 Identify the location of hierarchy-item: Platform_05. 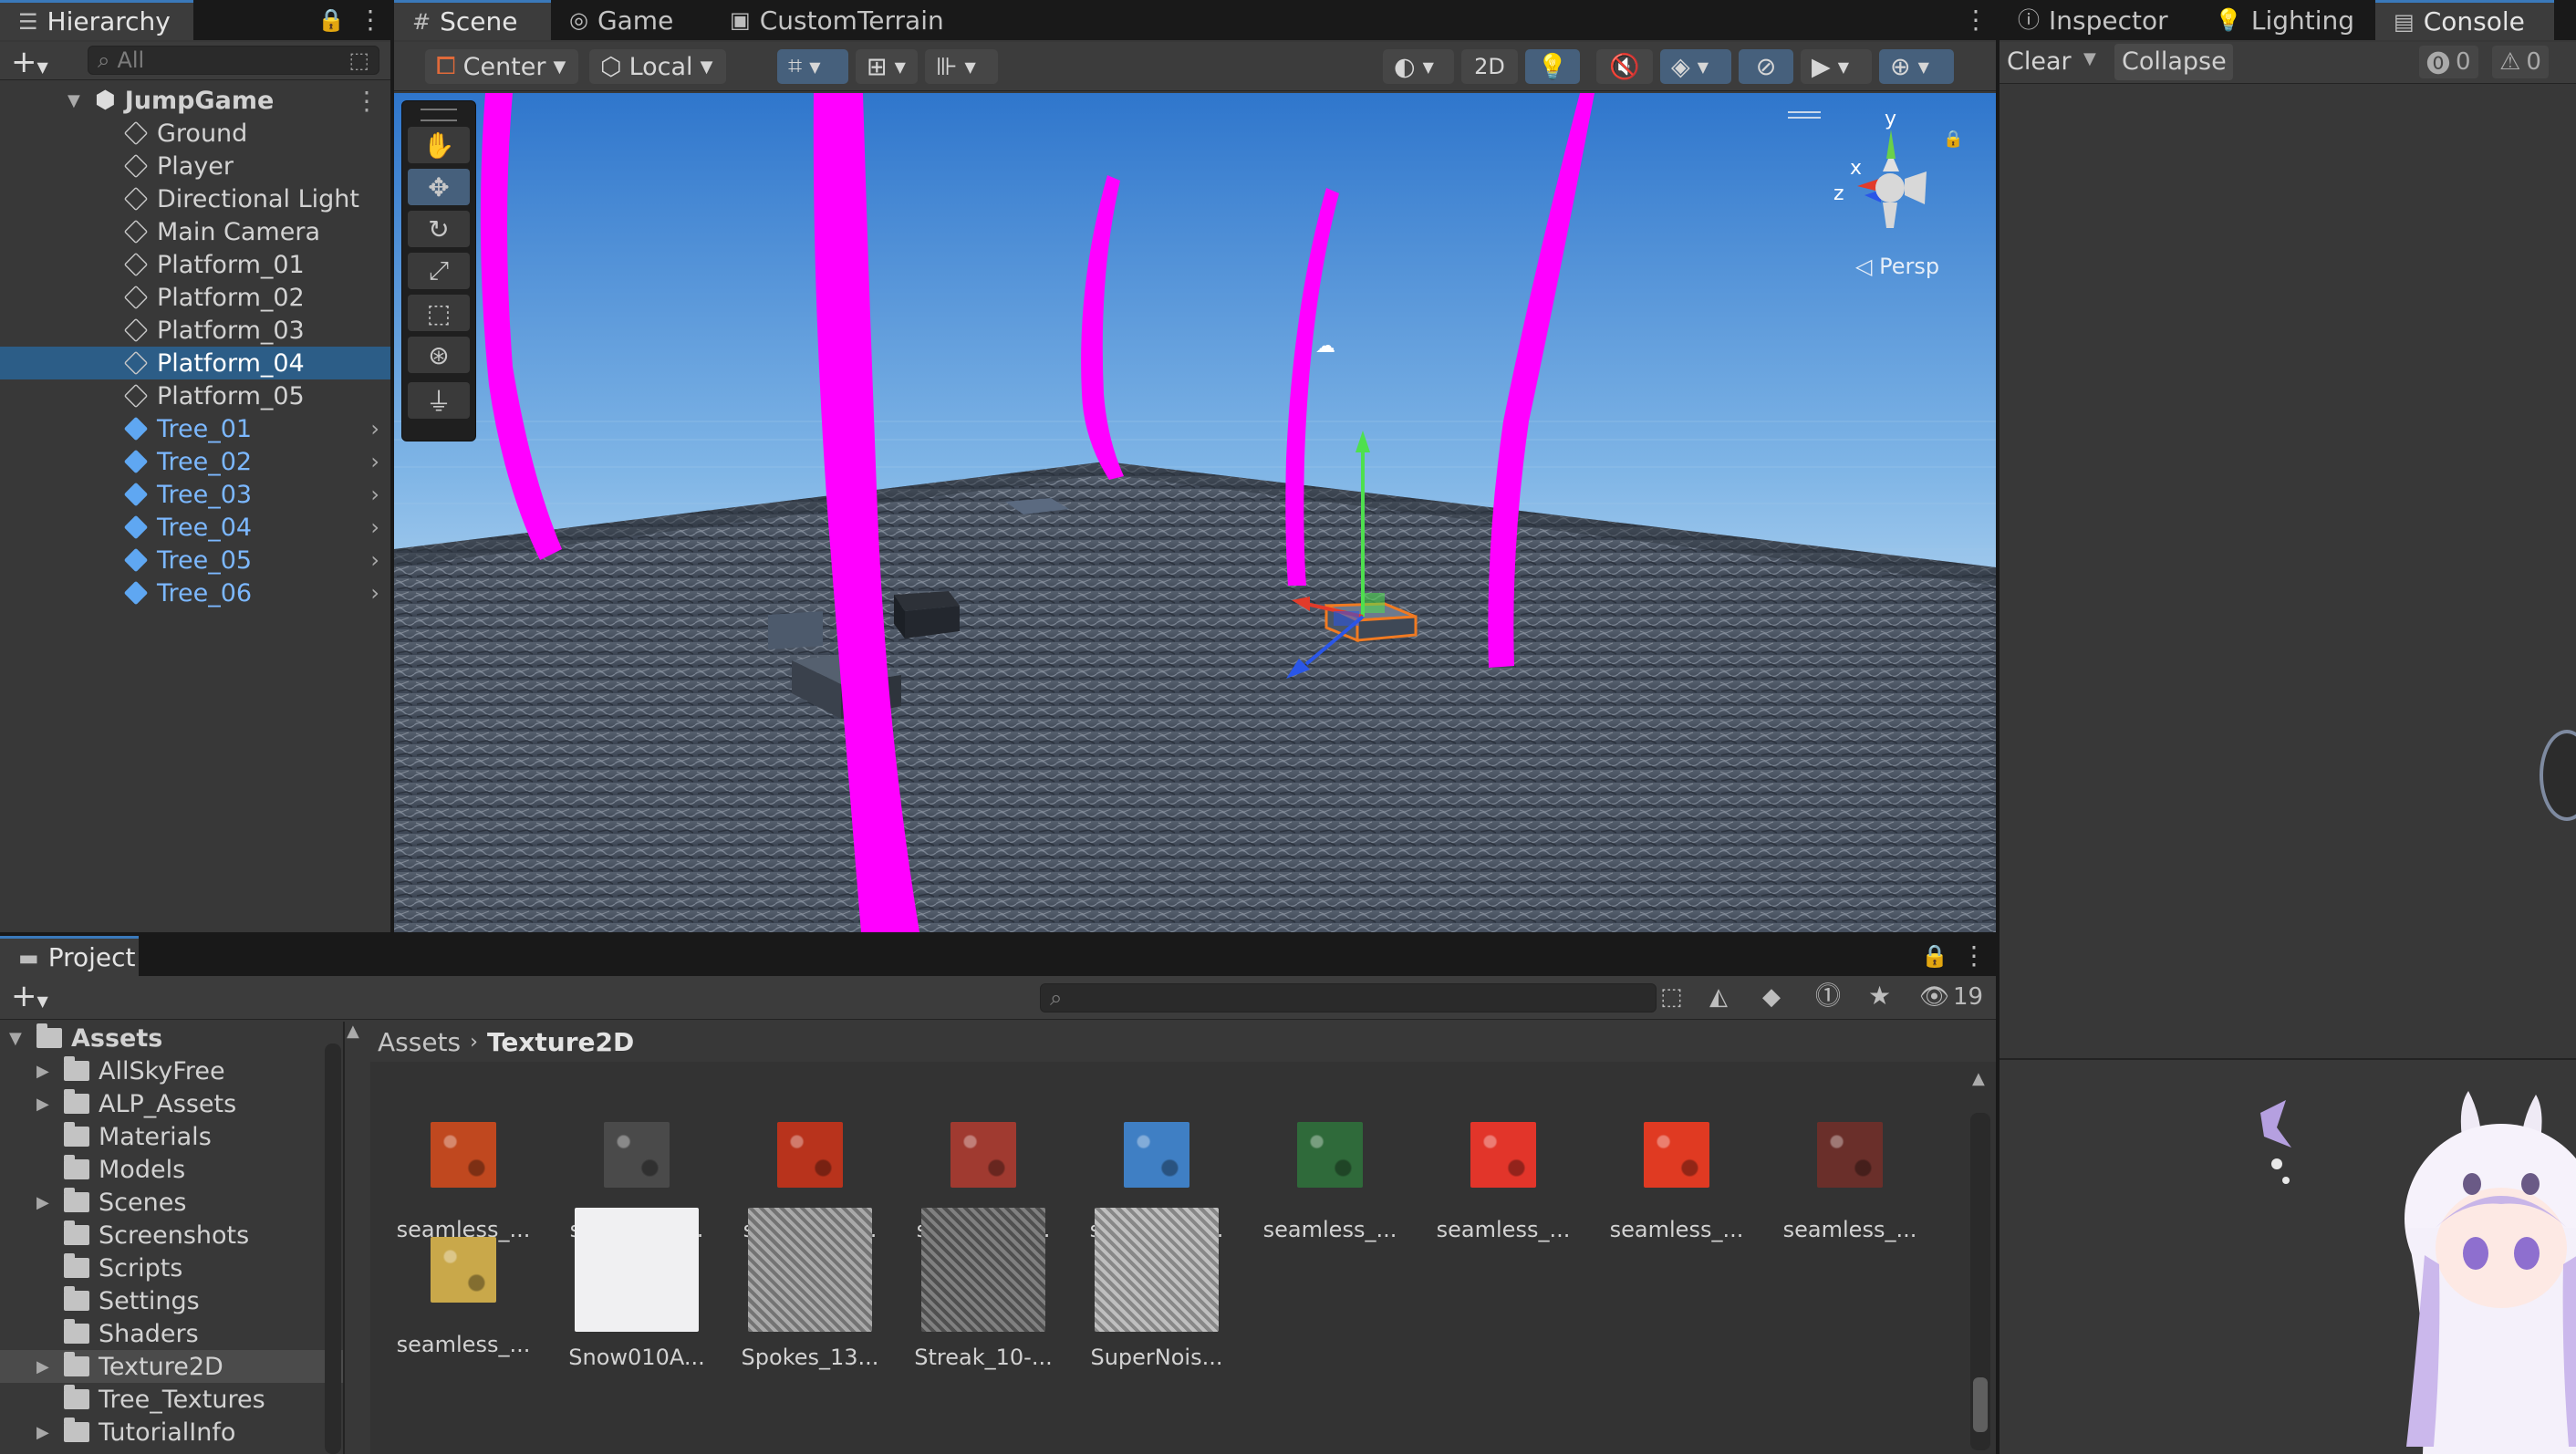
(195, 395).